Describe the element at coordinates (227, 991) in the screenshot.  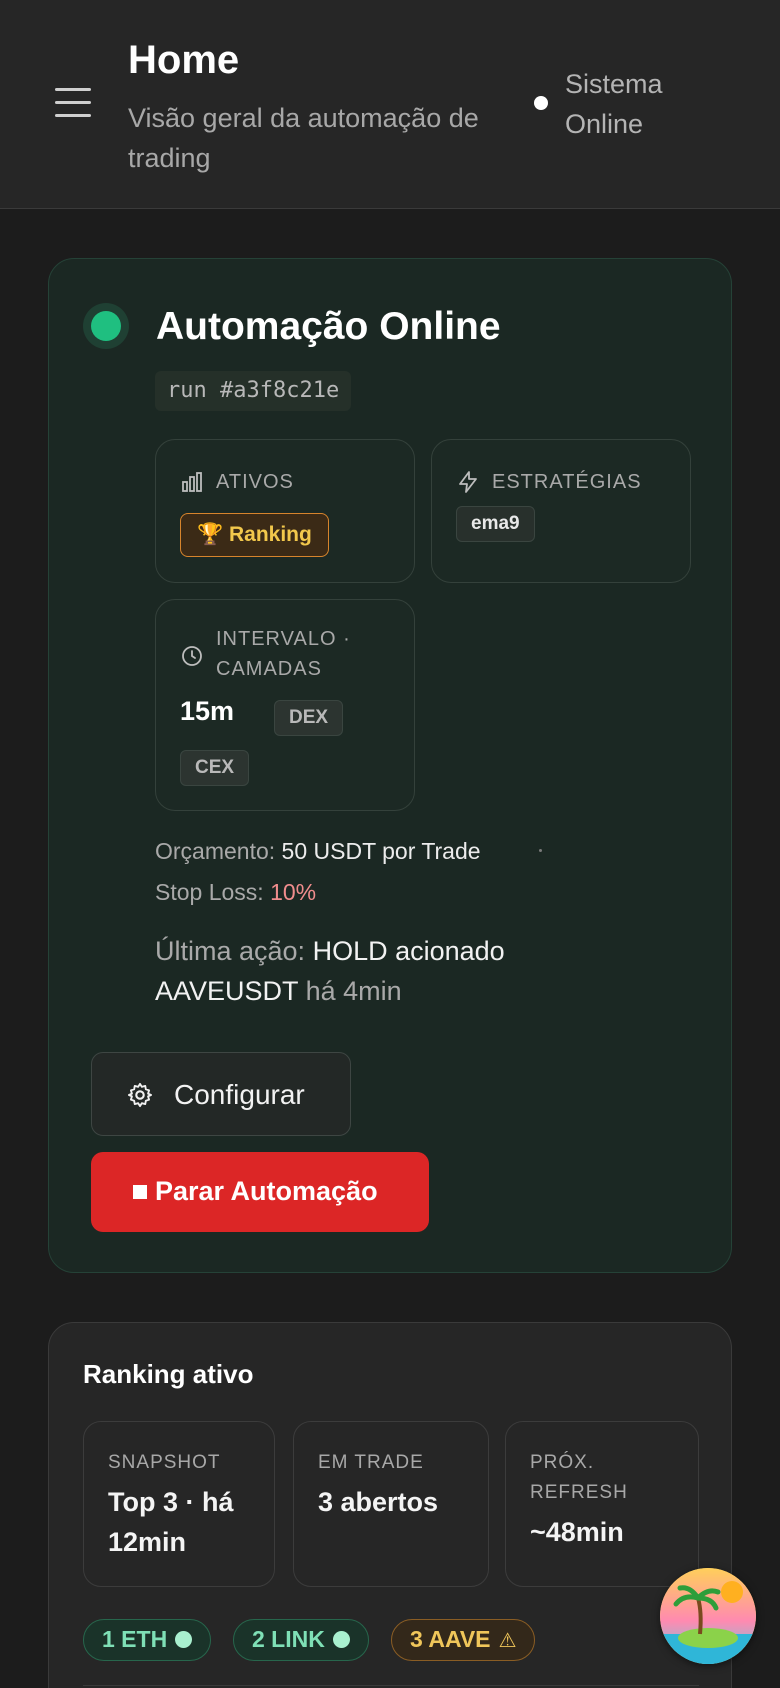
I see `last-action-symbol: AAVEUSDT` at that location.